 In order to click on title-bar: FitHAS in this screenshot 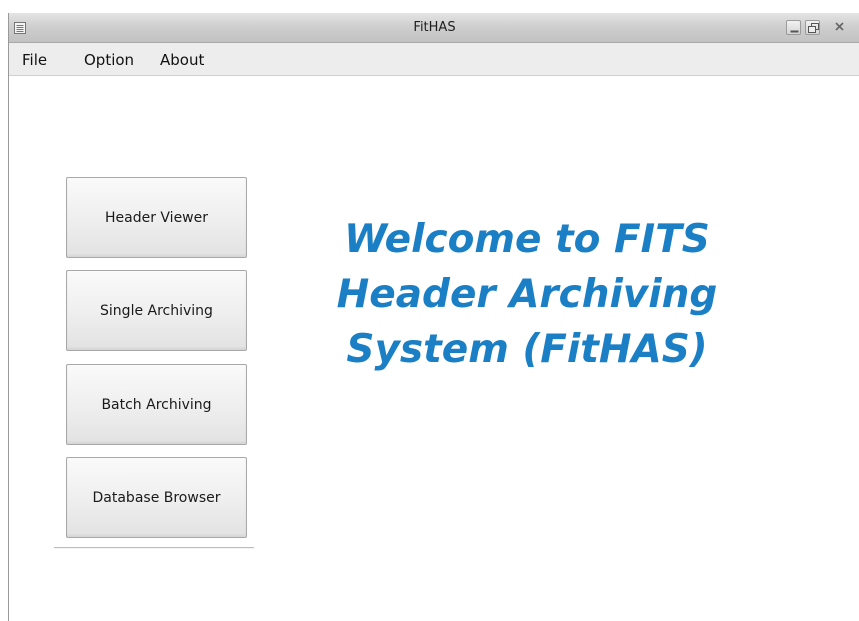, I will do `click(434, 28)`.